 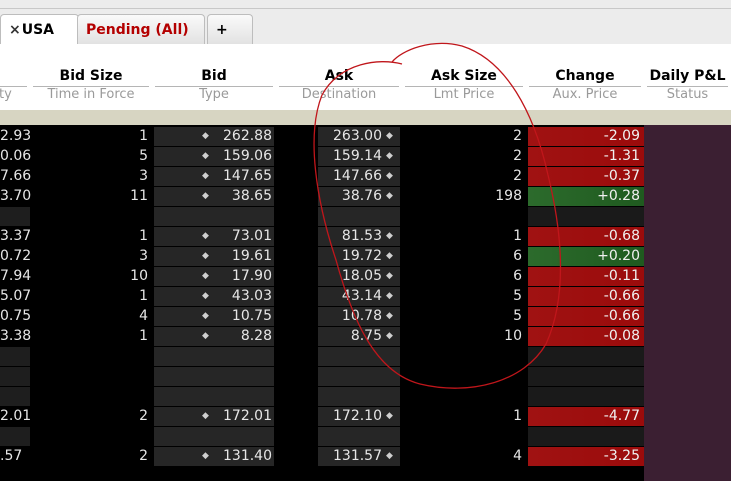 What do you see at coordinates (618, 256) in the screenshot?
I see `change-value: +0.20` at bounding box center [618, 256].